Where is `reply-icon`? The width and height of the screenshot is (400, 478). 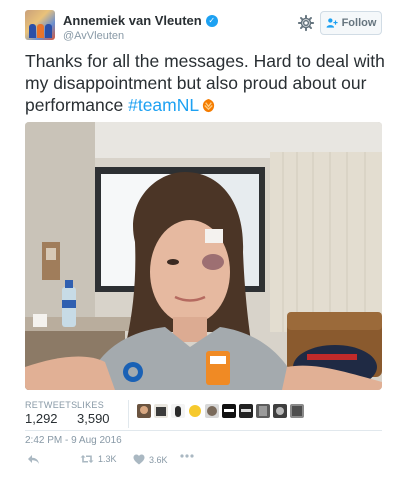 reply-icon is located at coordinates (33, 459).